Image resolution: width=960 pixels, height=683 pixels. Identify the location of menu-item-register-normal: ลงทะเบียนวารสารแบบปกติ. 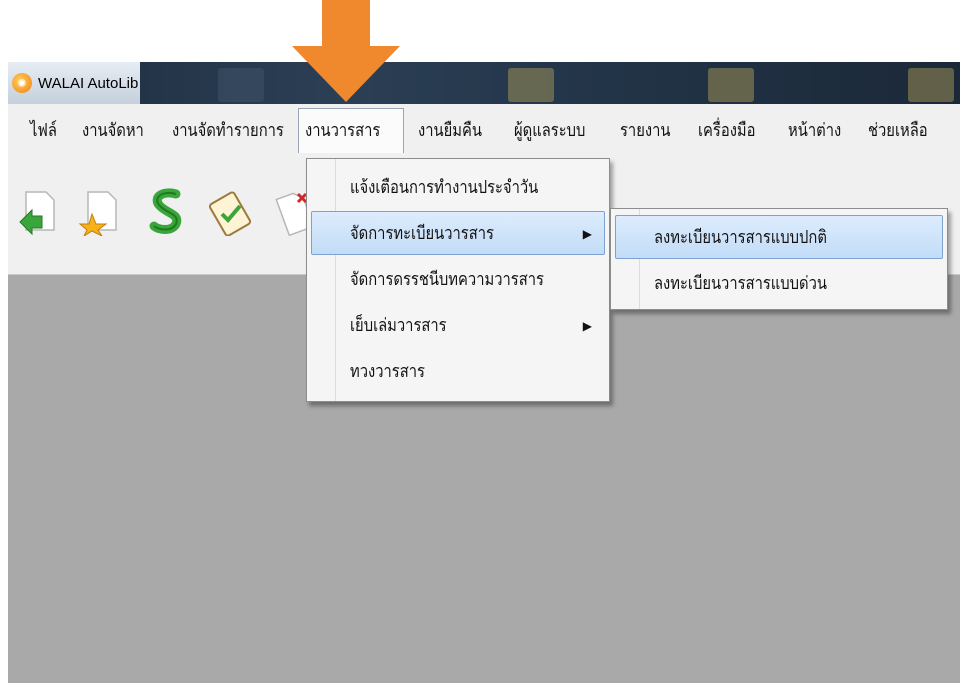
(779, 237).